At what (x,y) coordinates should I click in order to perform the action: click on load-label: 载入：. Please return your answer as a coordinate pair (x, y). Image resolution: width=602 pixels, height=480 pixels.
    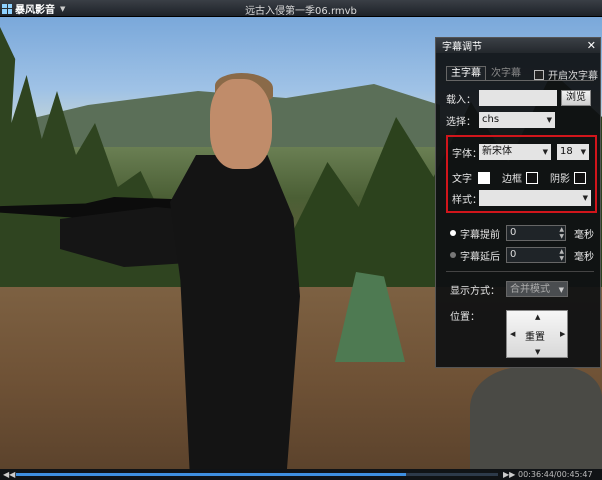
    Looking at the image, I should click on (461, 100).